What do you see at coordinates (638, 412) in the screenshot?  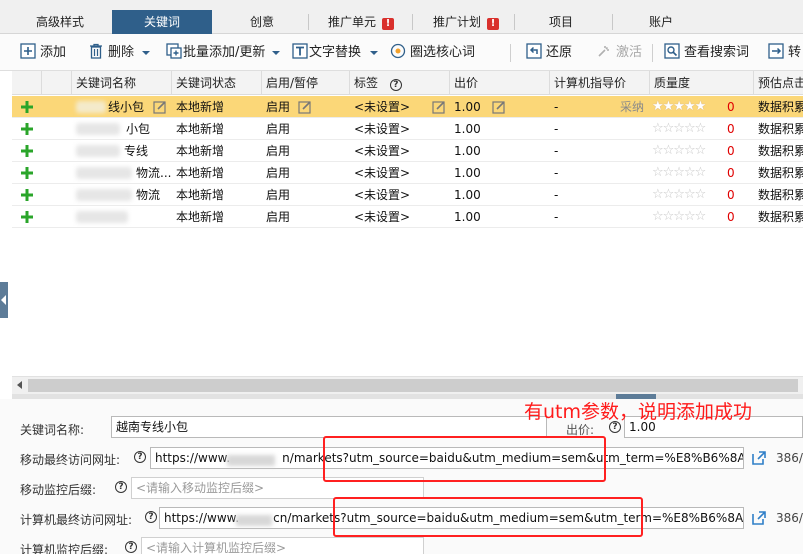 I see `annotation-text: 有utm参数，说明添加成功` at bounding box center [638, 412].